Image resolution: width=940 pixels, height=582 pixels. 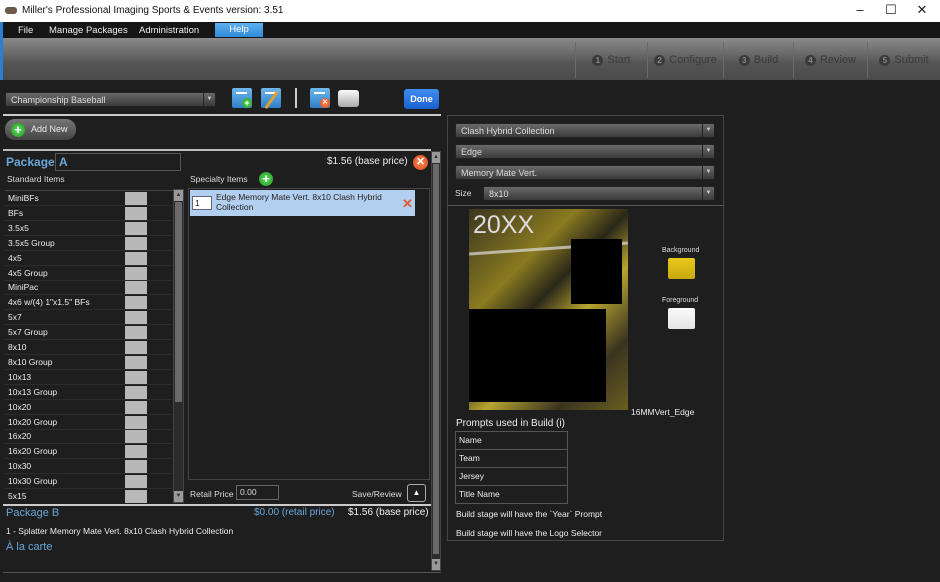 I want to click on standard-item-row: 10x30, so click(x=88, y=467).